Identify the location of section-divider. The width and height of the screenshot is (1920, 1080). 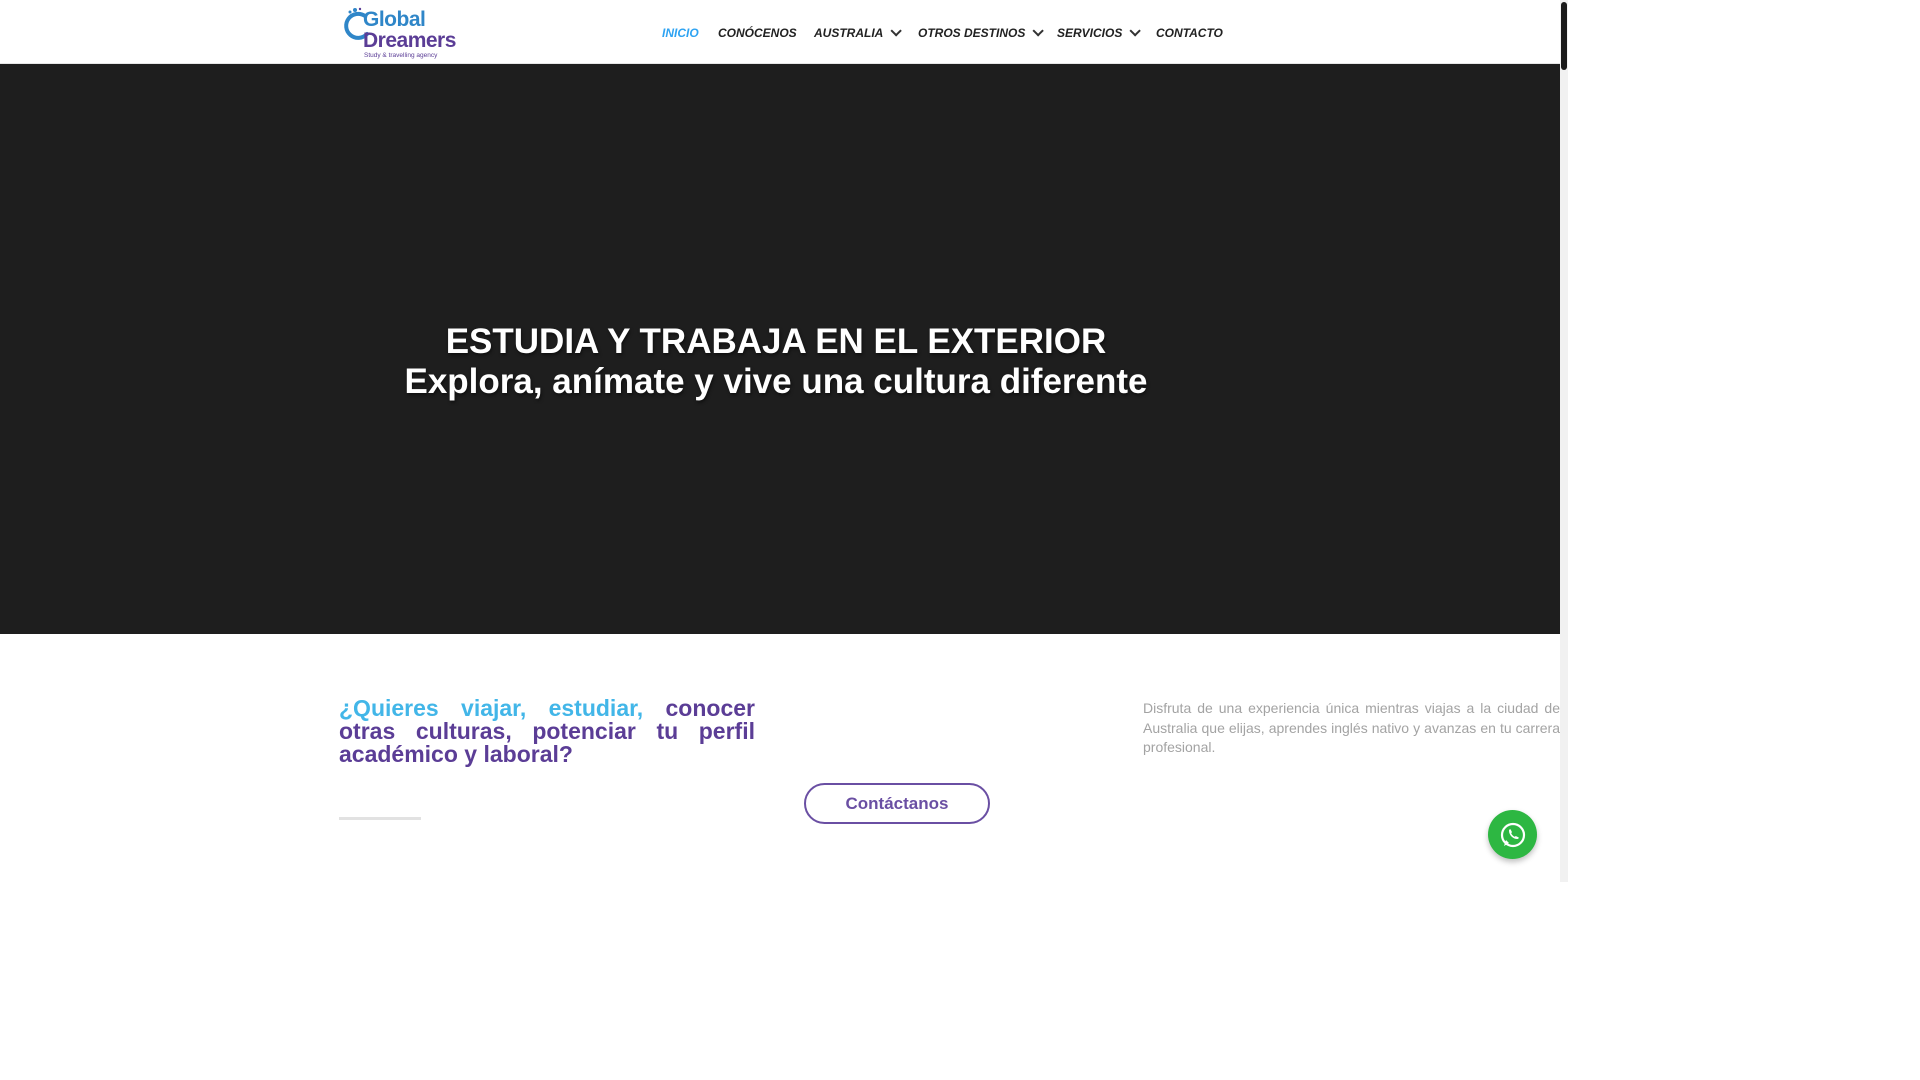
(380, 818).